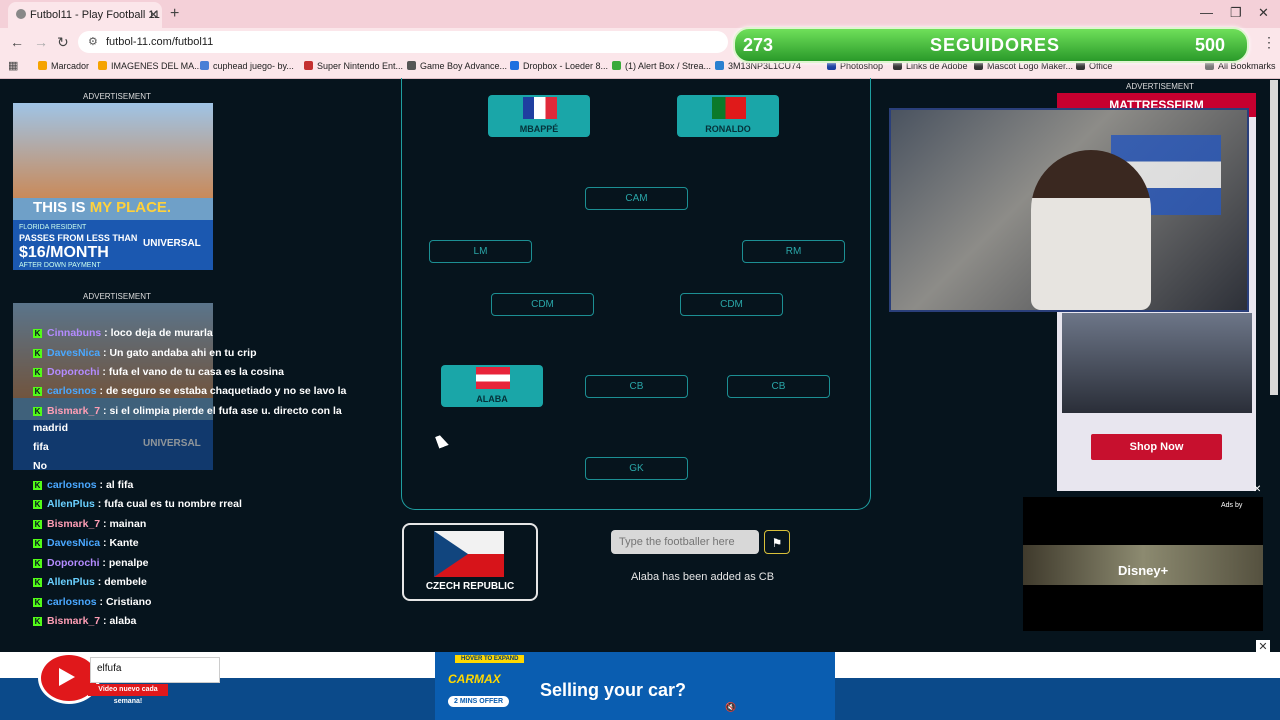 This screenshot has width=1280, height=720. What do you see at coordinates (636, 198) in the screenshot?
I see `slot-cam: CAM` at bounding box center [636, 198].